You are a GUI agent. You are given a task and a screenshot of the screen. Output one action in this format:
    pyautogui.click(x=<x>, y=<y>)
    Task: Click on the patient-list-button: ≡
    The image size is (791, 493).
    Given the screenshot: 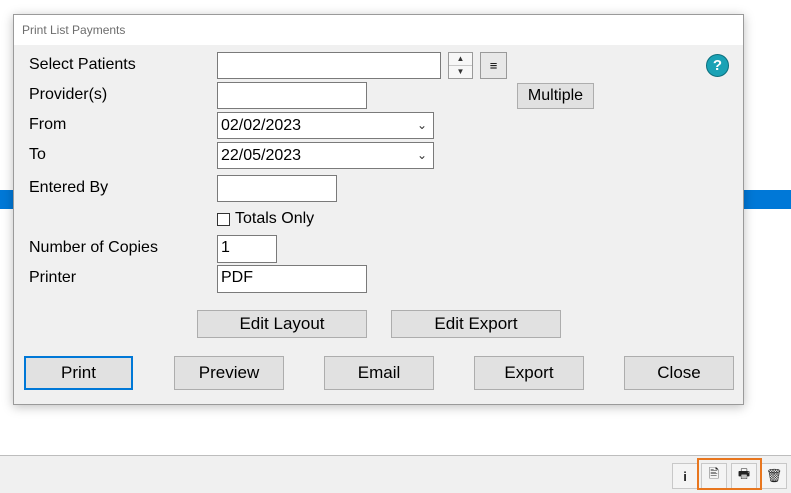 What is the action you would take?
    pyautogui.click(x=493, y=65)
    